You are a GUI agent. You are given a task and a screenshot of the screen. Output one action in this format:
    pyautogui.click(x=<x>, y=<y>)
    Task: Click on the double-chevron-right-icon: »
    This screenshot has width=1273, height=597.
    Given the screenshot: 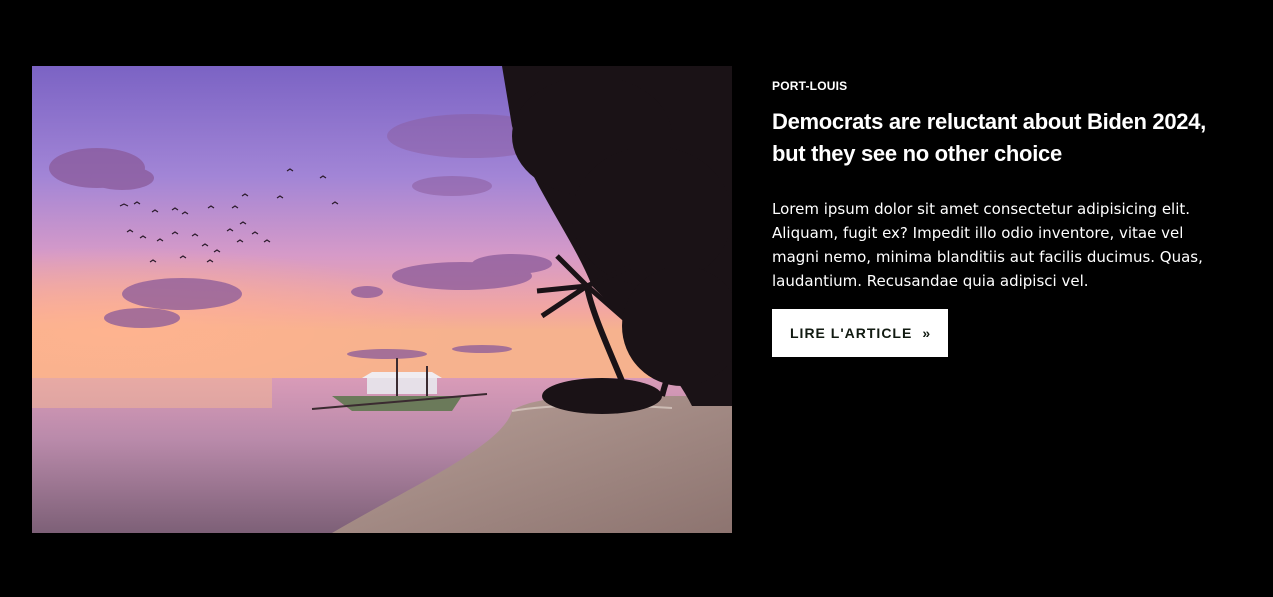 What is the action you would take?
    pyautogui.click(x=926, y=333)
    